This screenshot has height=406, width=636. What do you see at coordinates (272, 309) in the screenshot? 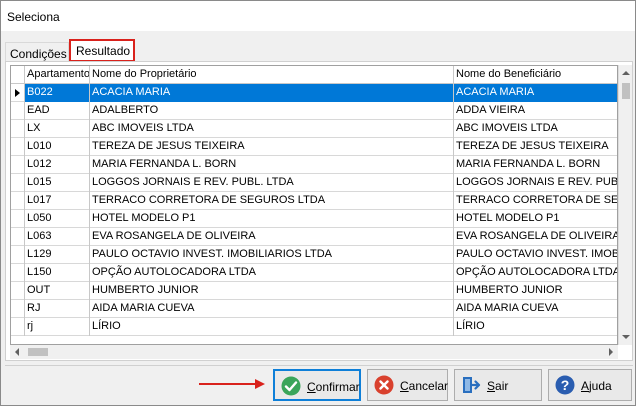
I see `cell-proprietario: AIDA MARIA CUEVA` at bounding box center [272, 309].